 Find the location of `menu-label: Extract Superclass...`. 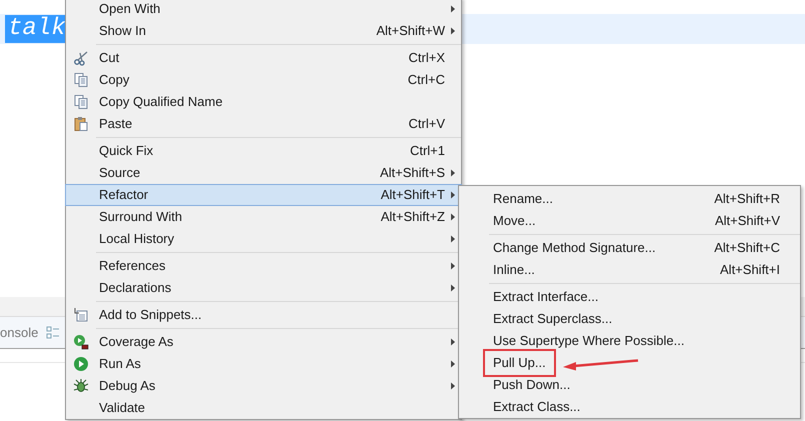

menu-label: Extract Superclass... is located at coordinates (552, 319).